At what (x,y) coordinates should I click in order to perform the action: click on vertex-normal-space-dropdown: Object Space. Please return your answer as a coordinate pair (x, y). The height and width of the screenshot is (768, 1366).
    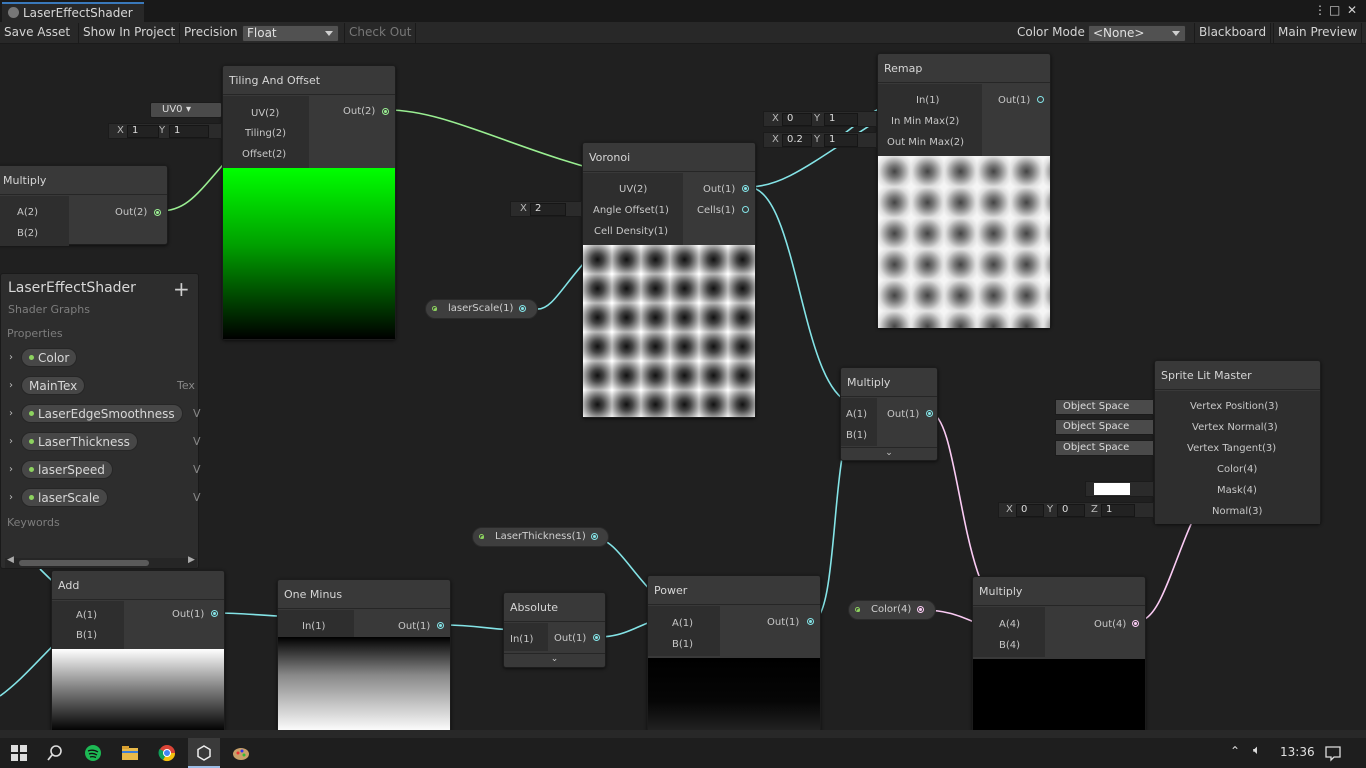
    Looking at the image, I should click on (1104, 427).